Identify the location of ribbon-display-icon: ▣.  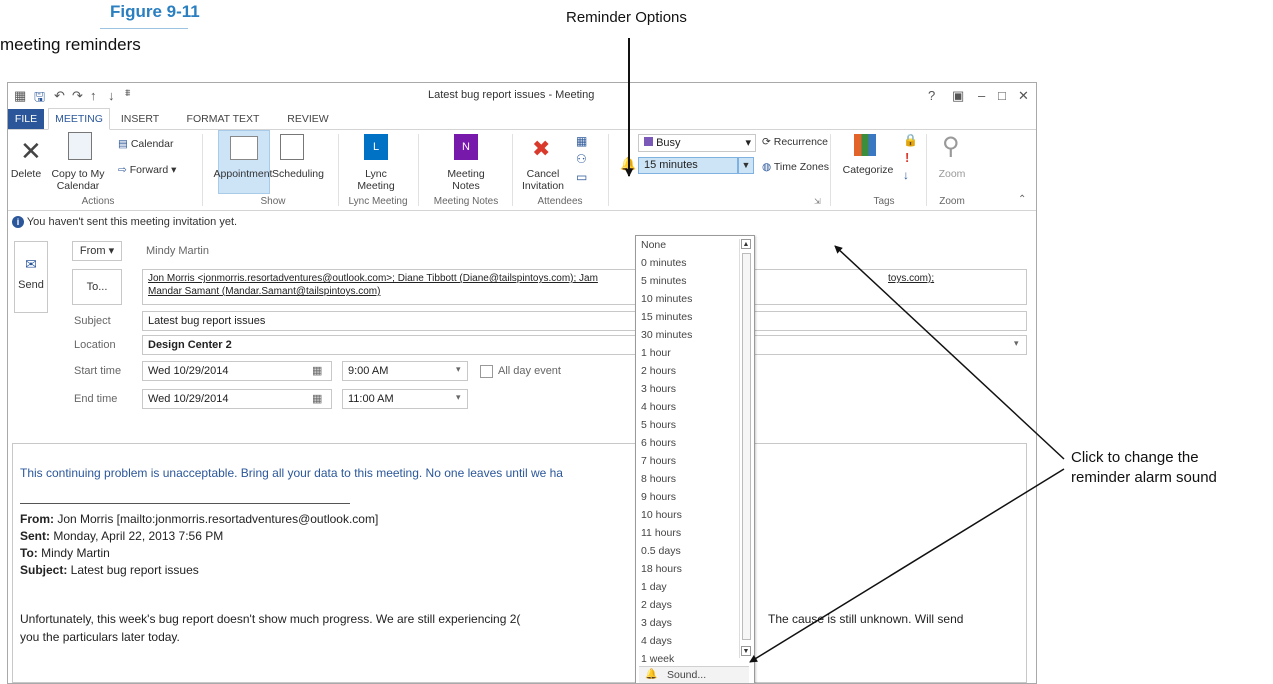
(958, 96).